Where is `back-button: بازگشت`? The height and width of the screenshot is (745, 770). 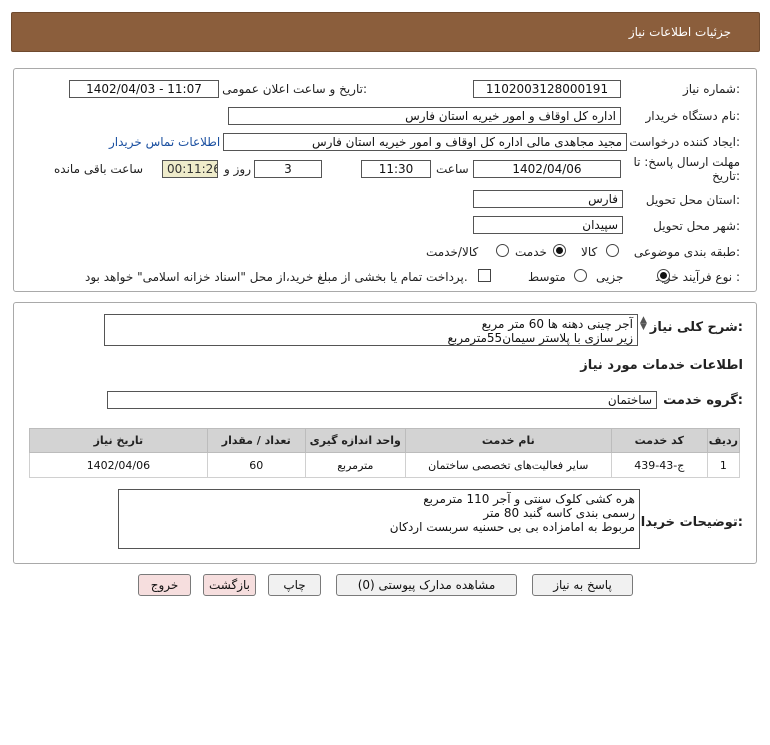
back-button: بازگشت is located at coordinates (229, 585).